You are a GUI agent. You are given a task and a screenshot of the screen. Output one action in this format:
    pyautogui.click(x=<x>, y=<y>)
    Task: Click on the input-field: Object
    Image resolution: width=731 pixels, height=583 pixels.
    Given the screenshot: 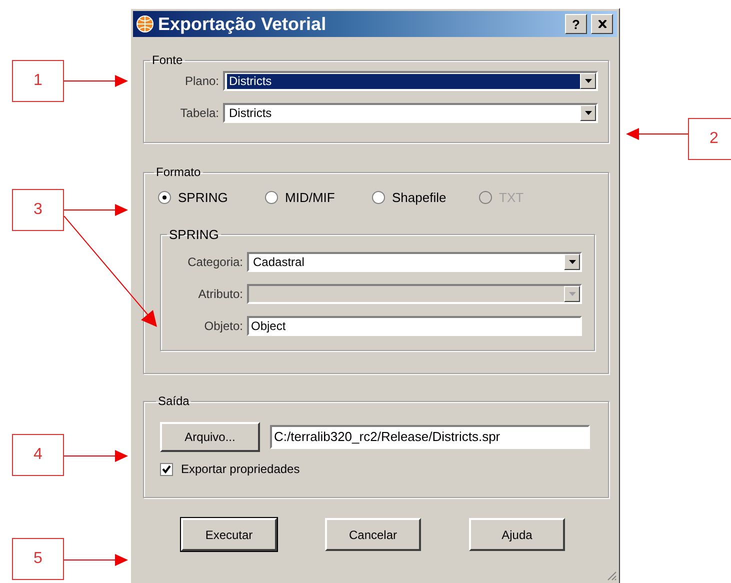 What is the action you would take?
    pyautogui.click(x=414, y=326)
    